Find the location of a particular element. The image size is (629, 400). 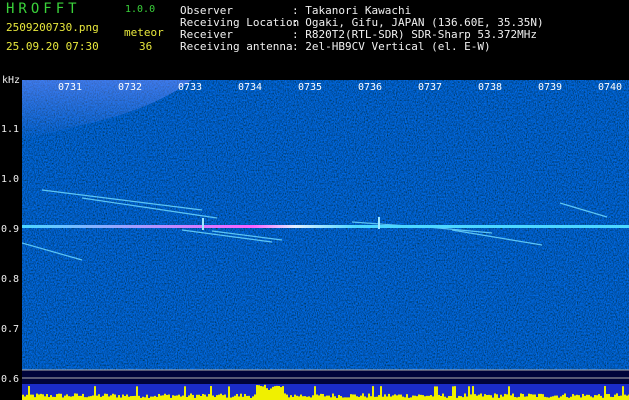

y-tick: 0.6 is located at coordinates (10, 379).